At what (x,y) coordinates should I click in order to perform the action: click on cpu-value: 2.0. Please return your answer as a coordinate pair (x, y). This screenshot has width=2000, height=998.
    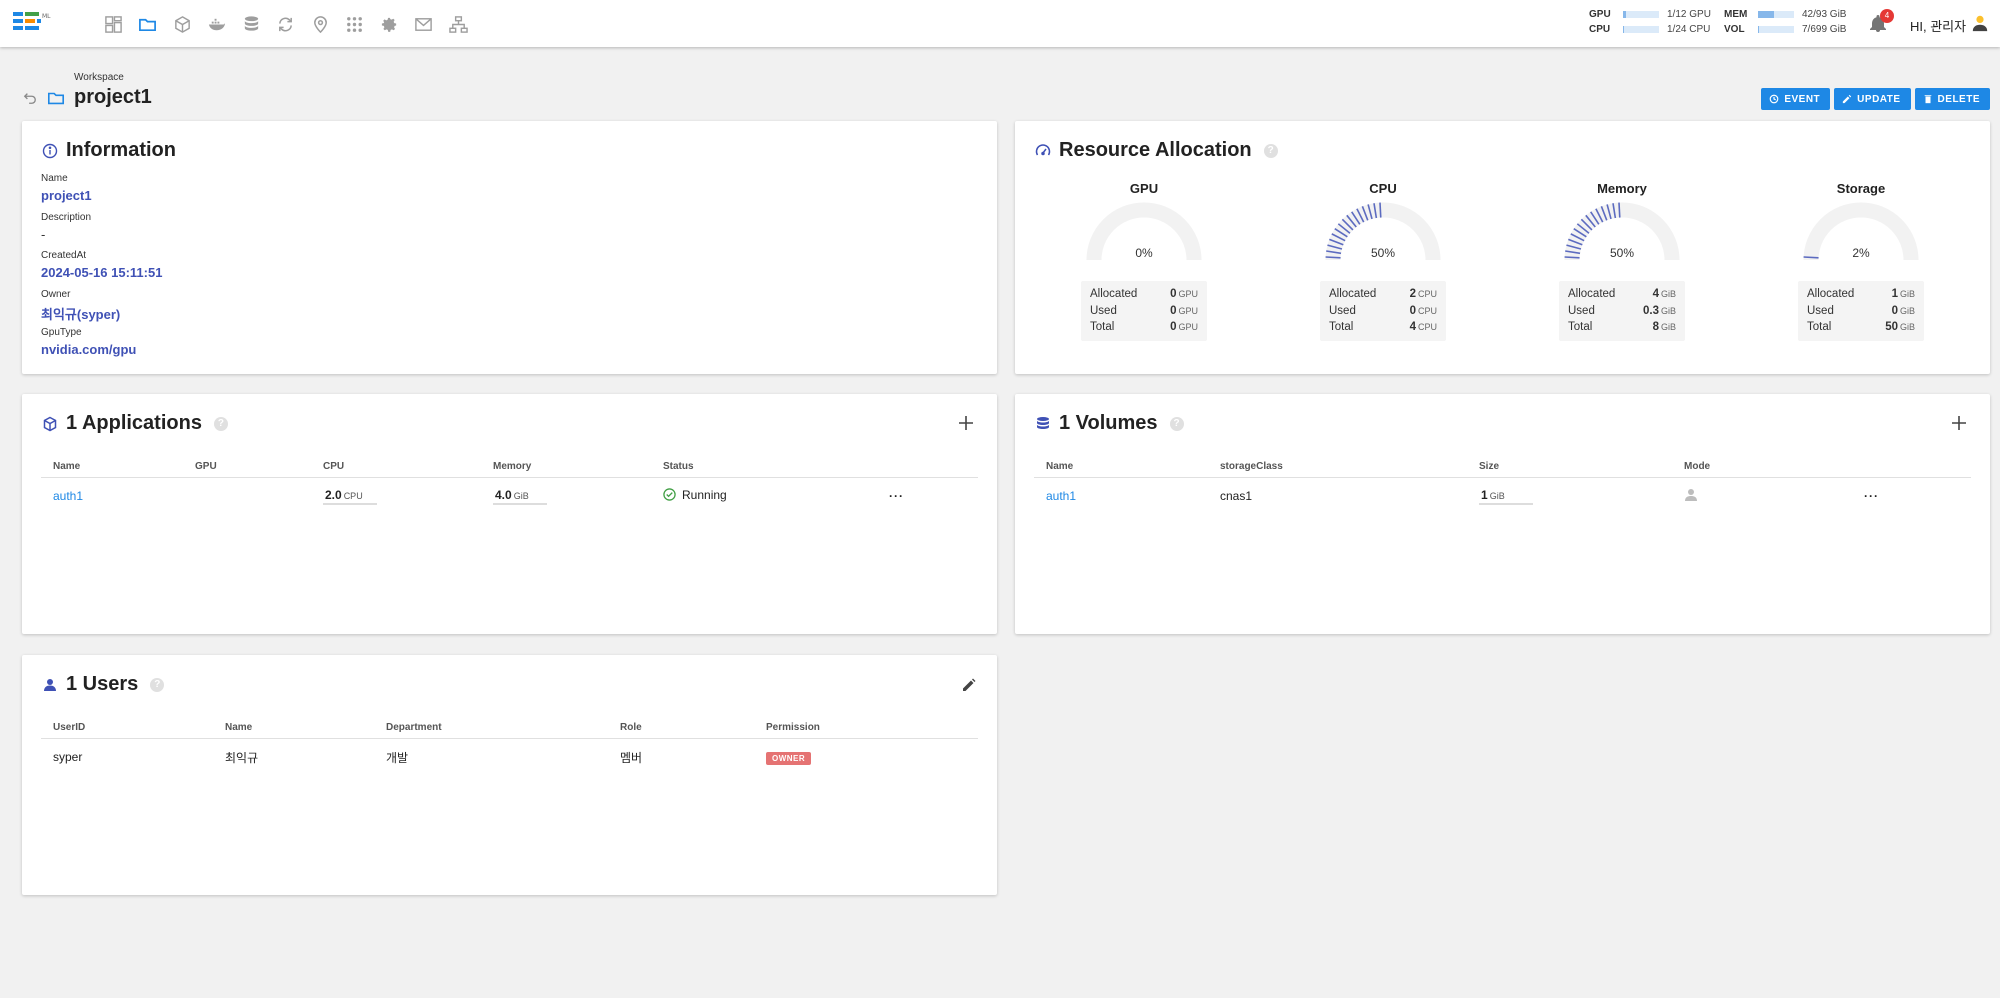
    Looking at the image, I should click on (333, 494).